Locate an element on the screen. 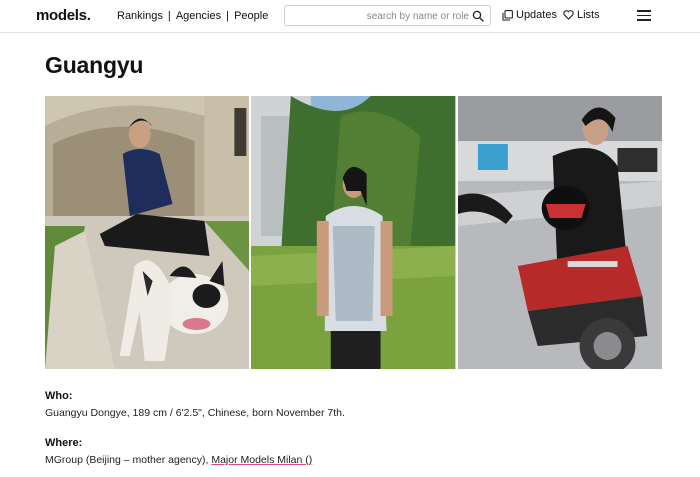 The image size is (700, 477). mother-agency-text: MGroup (Beijing – mother agency), is located at coordinates (128, 460).